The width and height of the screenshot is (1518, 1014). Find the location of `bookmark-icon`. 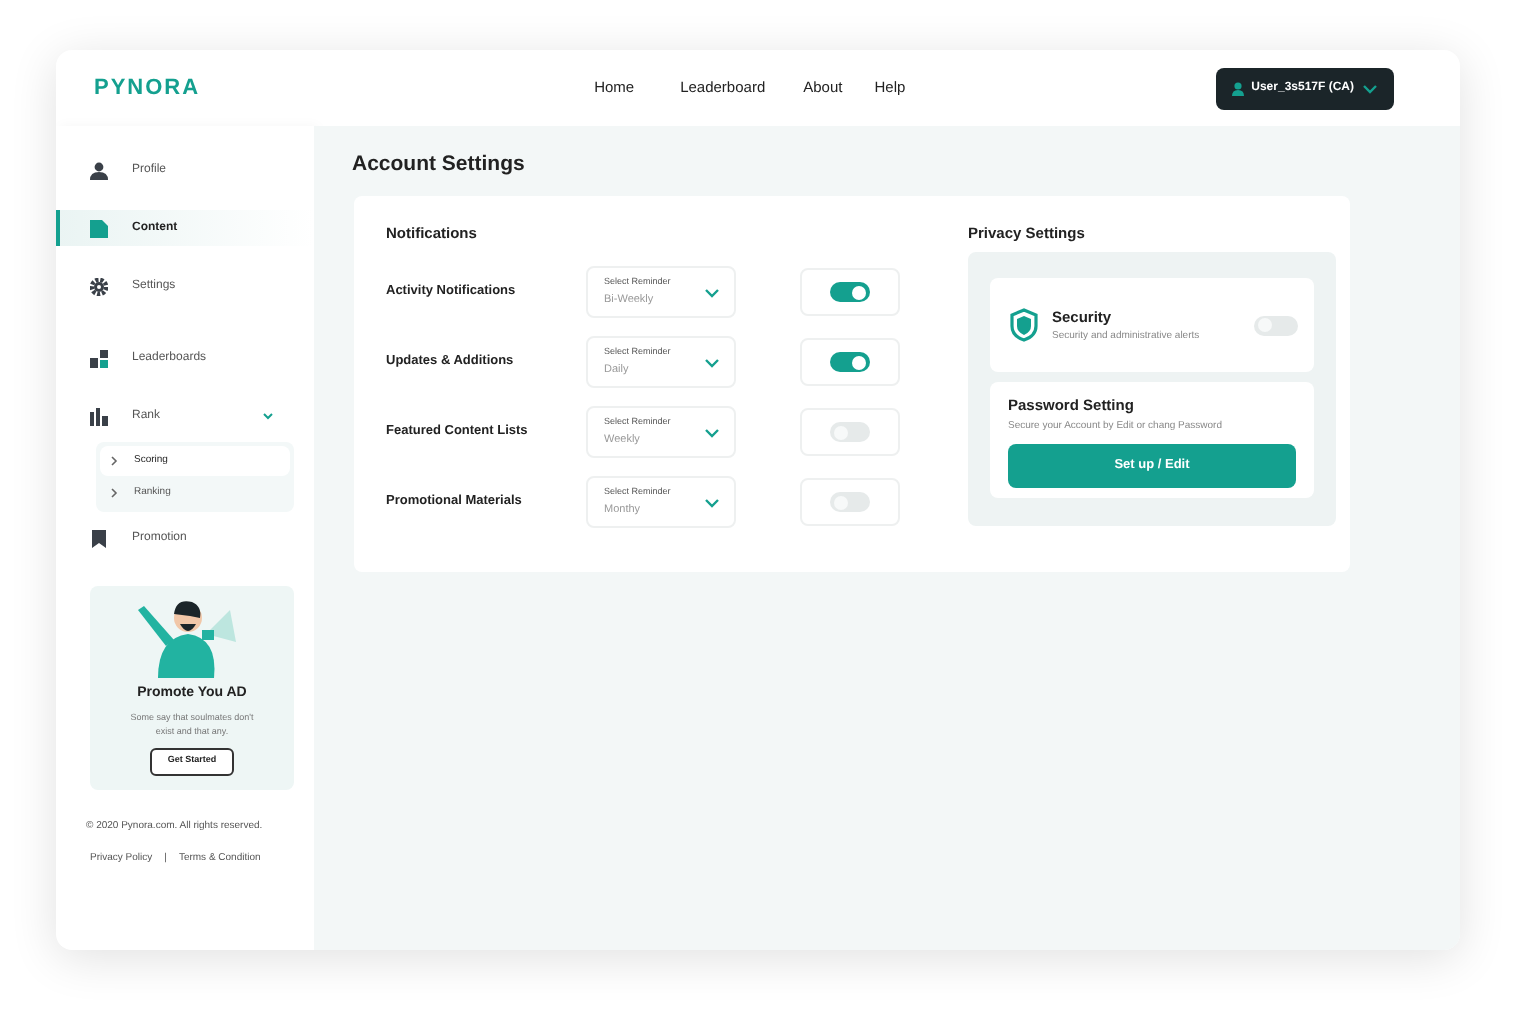

bookmark-icon is located at coordinates (99, 538).